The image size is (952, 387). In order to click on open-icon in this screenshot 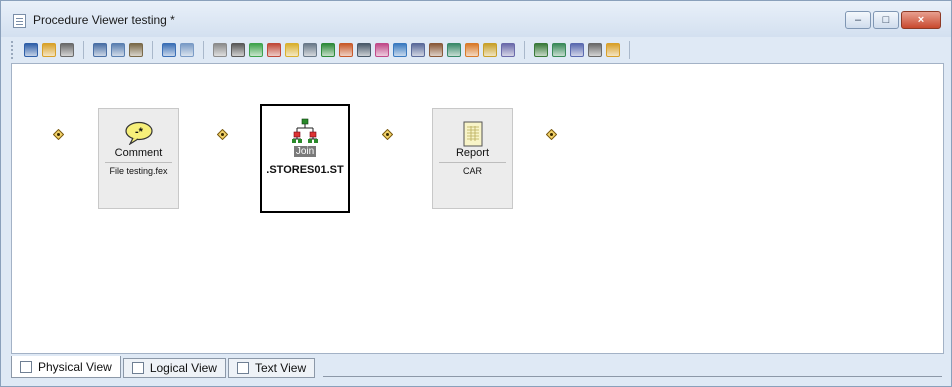, I will do `click(49, 50)`.